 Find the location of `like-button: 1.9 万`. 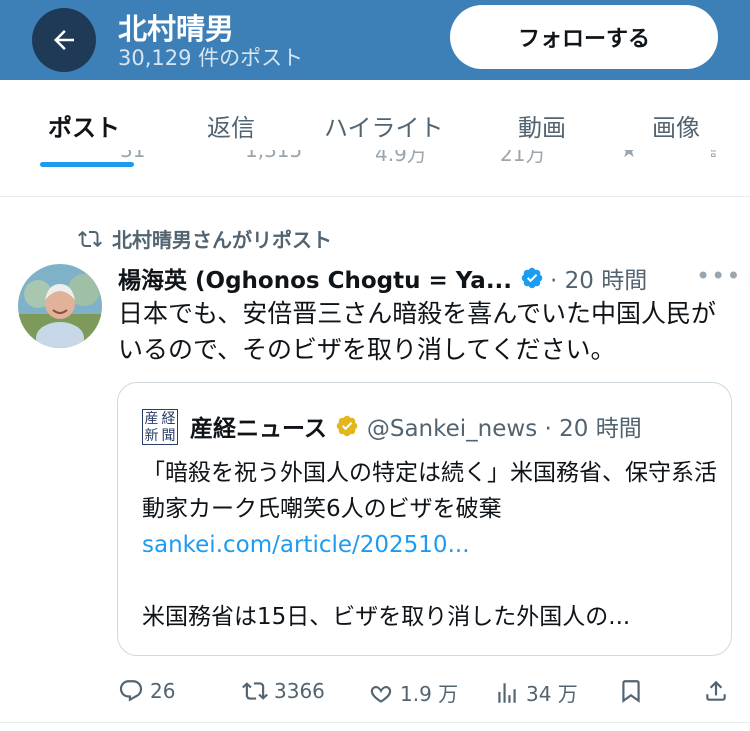

like-button: 1.9 万 is located at coordinates (413, 692).